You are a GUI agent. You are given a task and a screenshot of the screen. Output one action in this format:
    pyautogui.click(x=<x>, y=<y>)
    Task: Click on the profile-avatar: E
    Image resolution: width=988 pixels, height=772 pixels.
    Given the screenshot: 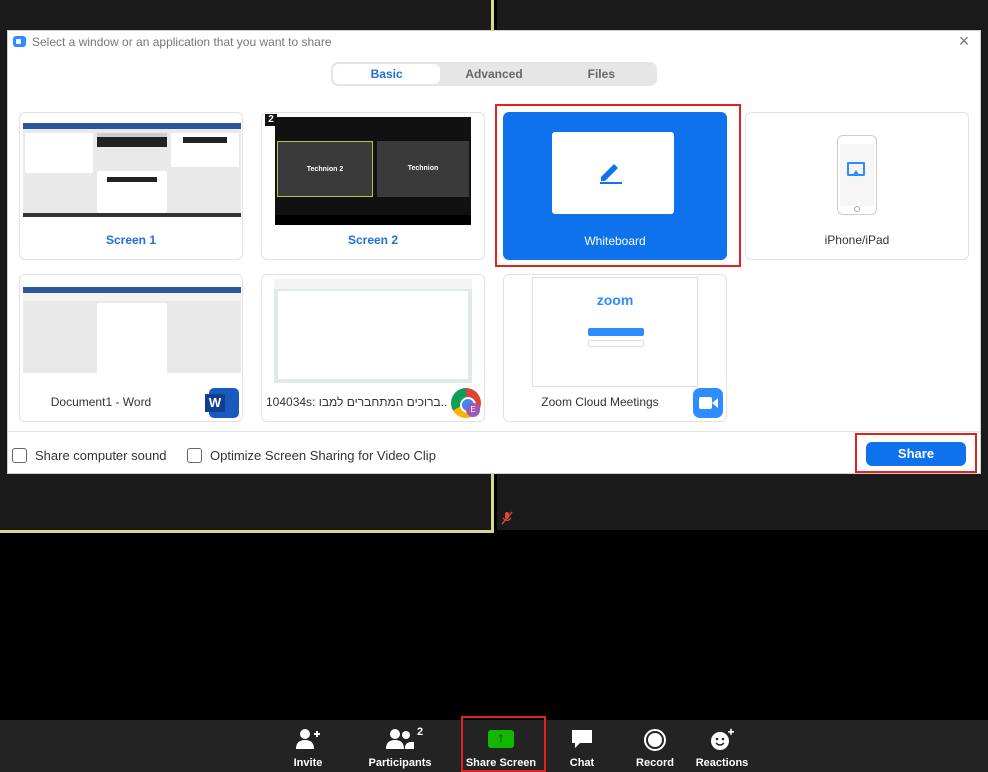 What is the action you would take?
    pyautogui.click(x=473, y=410)
    